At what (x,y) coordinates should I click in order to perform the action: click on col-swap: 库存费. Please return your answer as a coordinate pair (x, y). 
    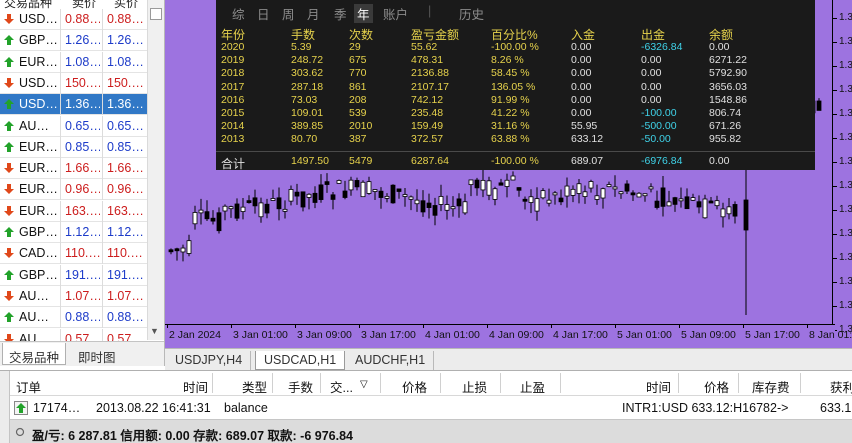
    Looking at the image, I should click on (771, 386).